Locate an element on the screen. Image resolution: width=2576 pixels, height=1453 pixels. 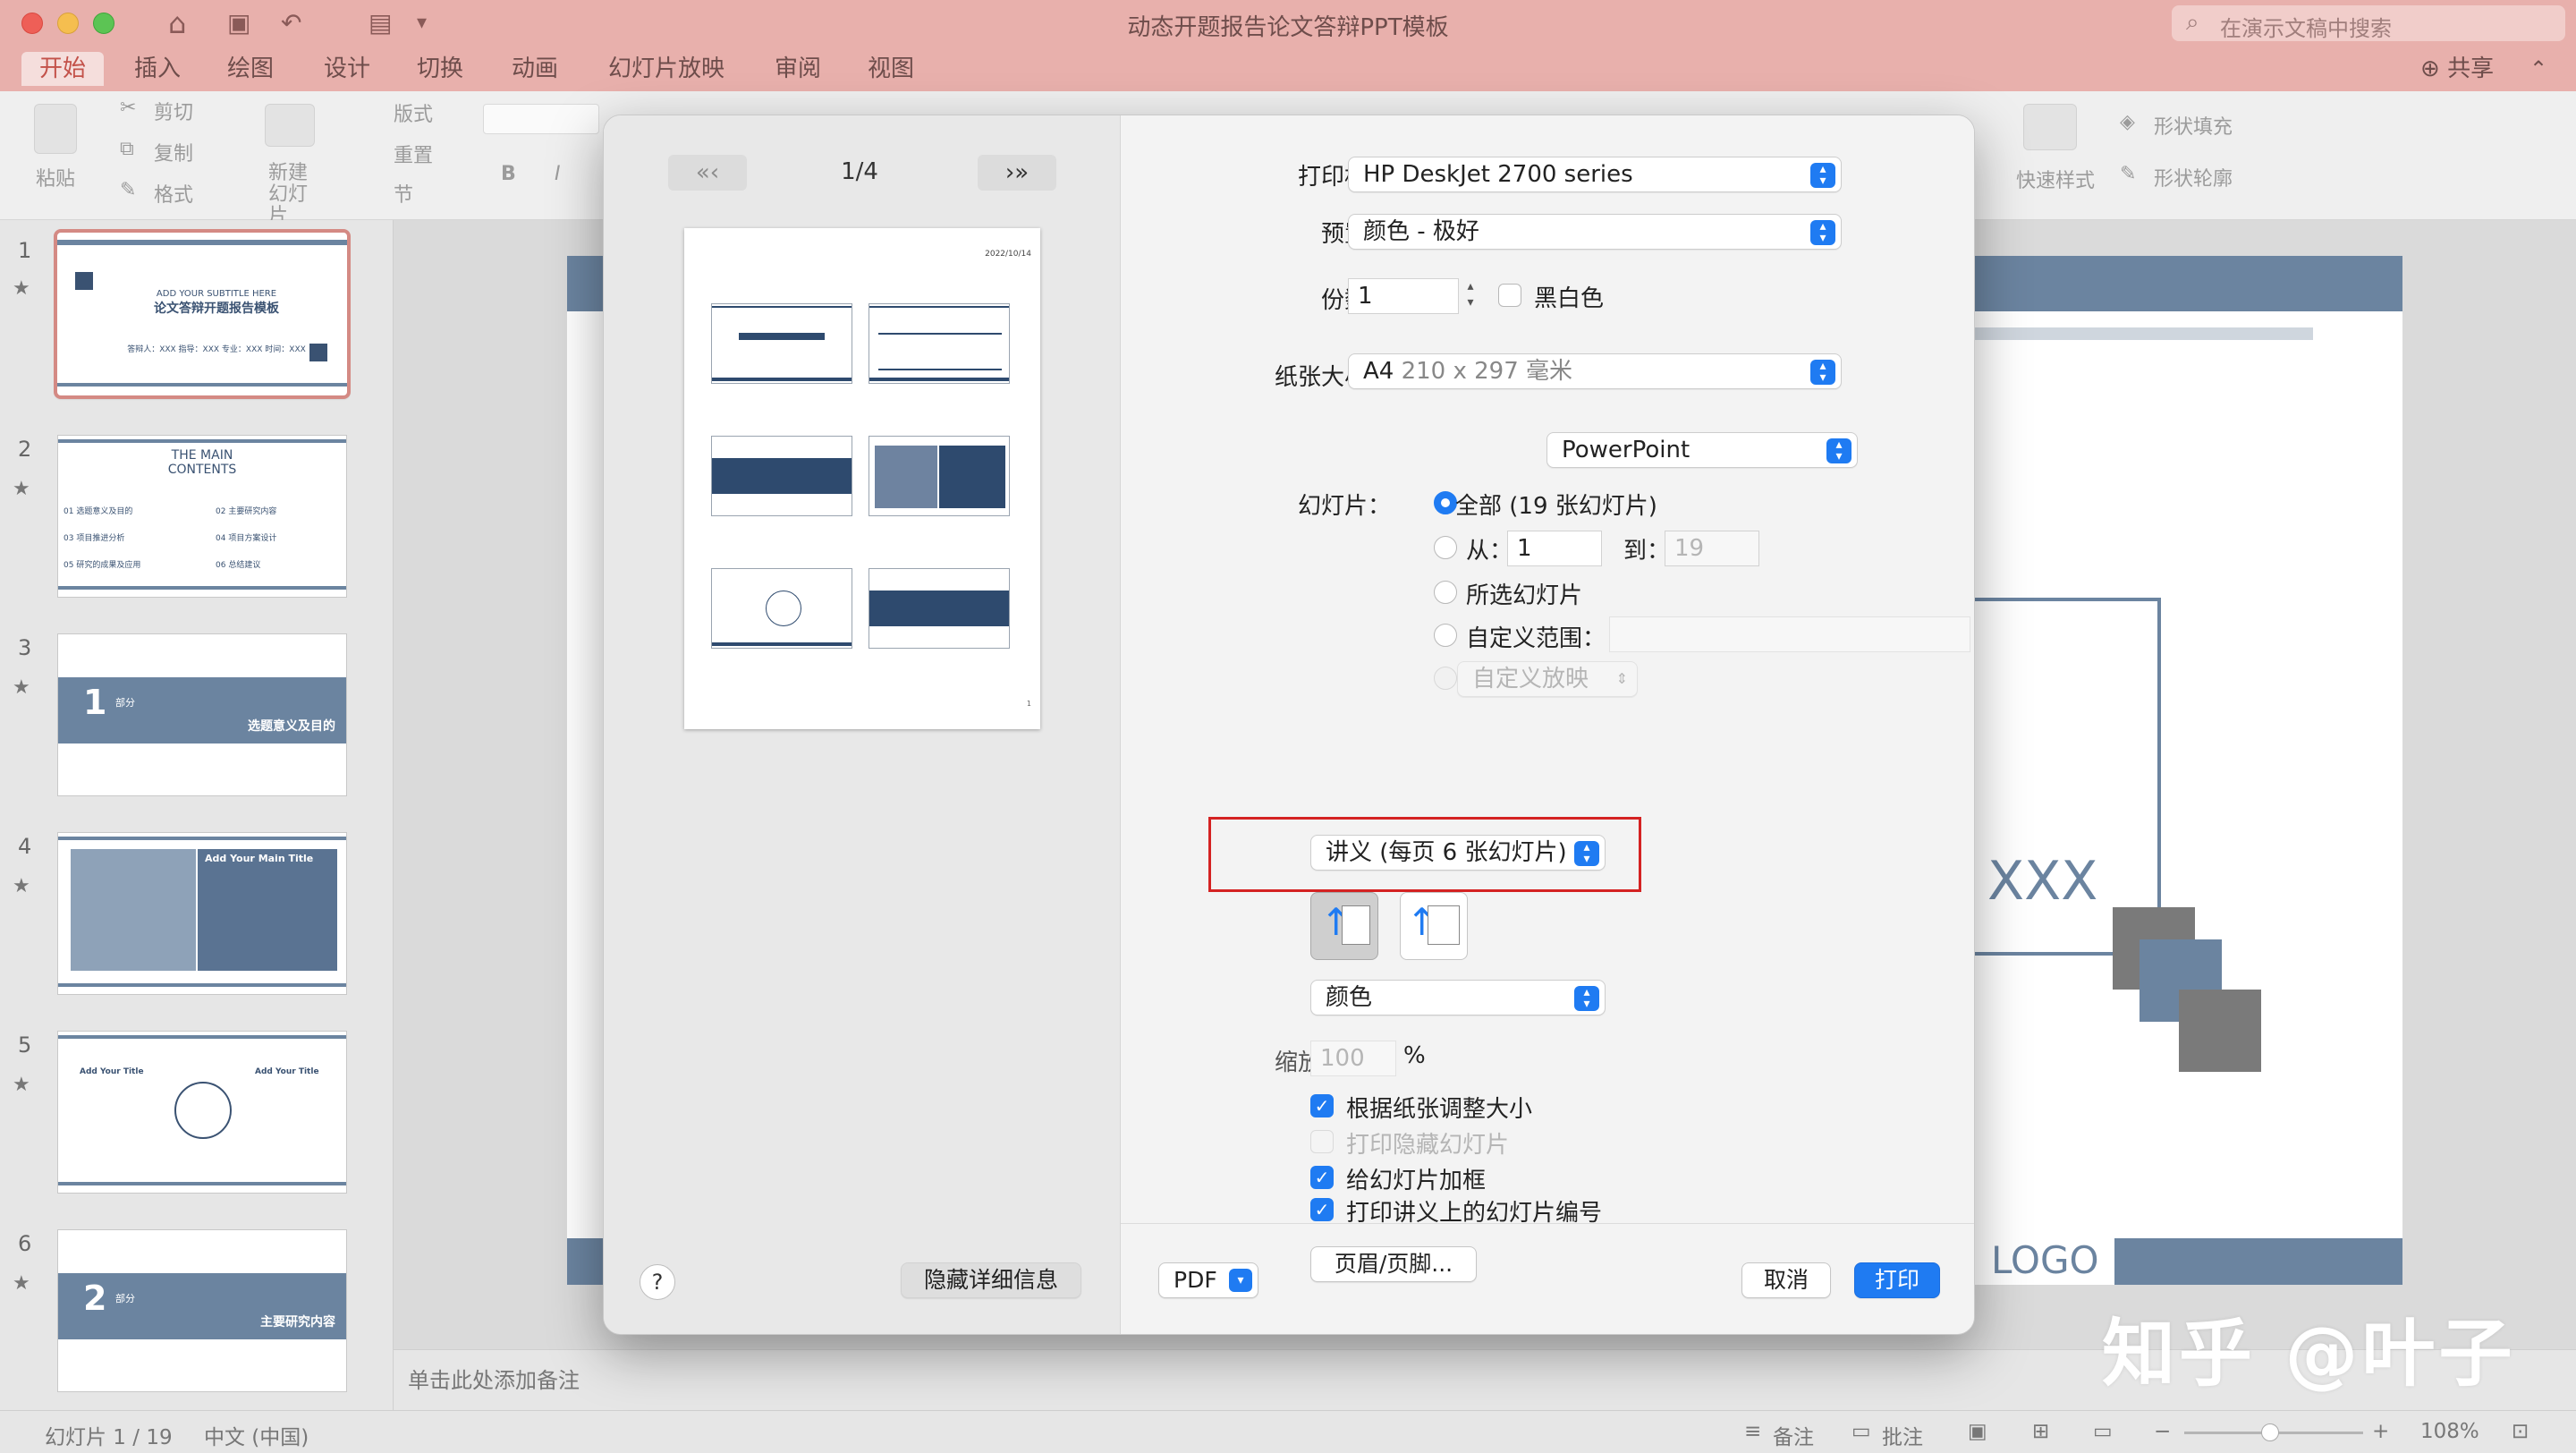
slide-thumbnail-6: 2 部分 主要研究内容 is located at coordinates (202, 1310).